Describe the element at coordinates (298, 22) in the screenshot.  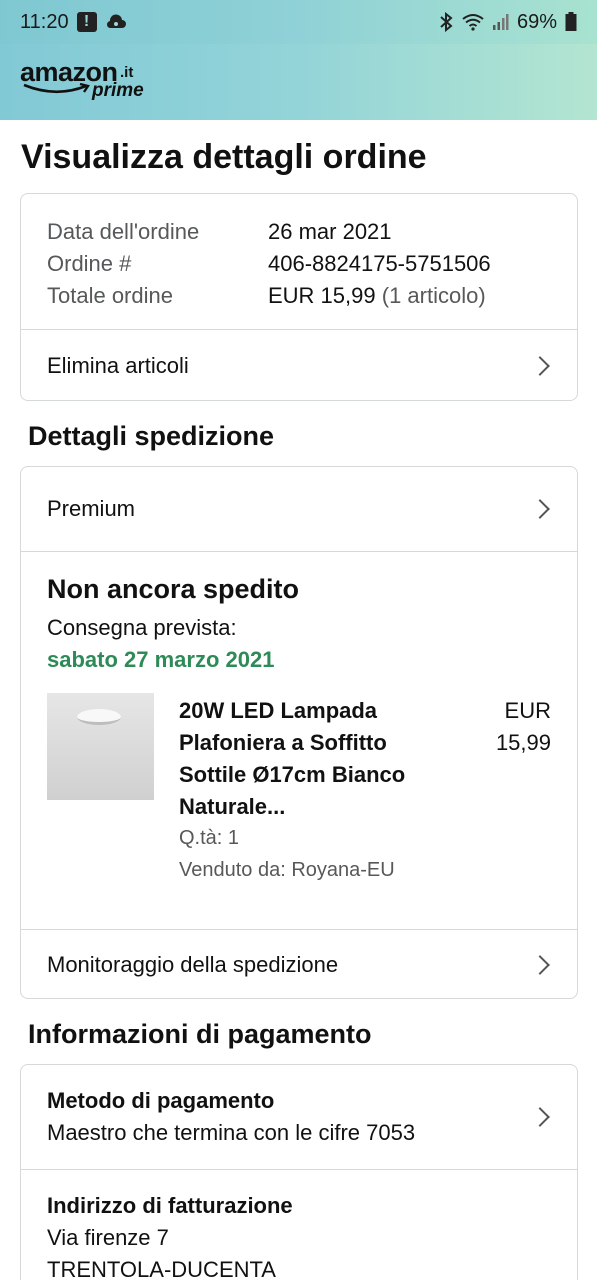
I see `status-bar: 11:20 ! 69%` at that location.